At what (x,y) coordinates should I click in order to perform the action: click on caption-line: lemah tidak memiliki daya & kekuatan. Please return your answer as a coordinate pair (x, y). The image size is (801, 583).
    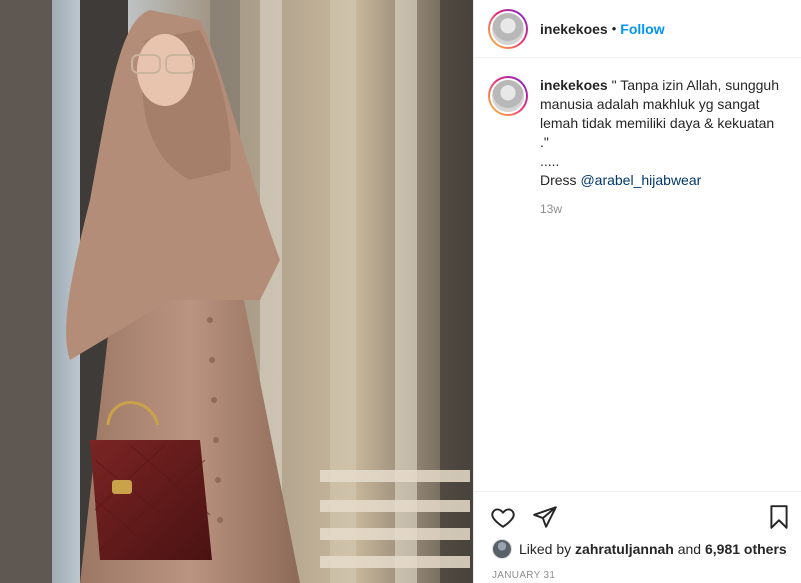
    Looking at the image, I should click on (657, 123).